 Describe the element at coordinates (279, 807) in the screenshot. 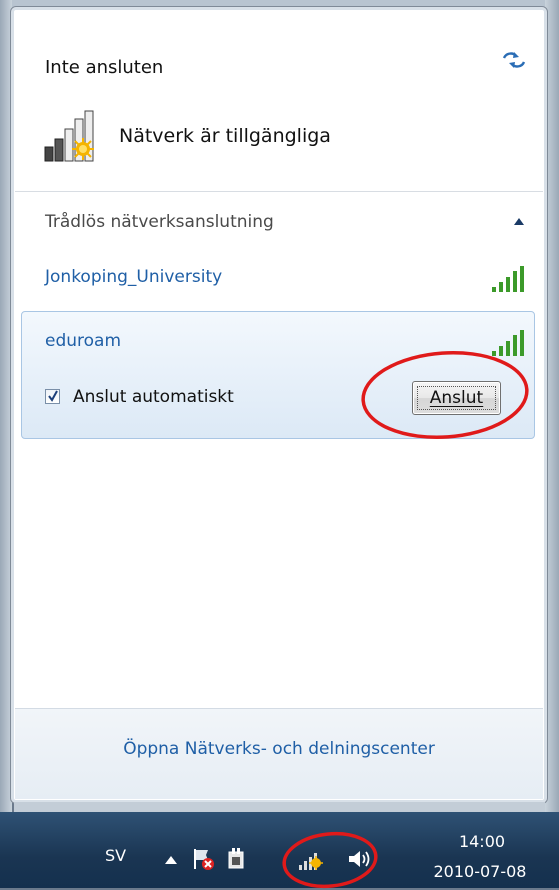

I see `desktop-strip` at that location.